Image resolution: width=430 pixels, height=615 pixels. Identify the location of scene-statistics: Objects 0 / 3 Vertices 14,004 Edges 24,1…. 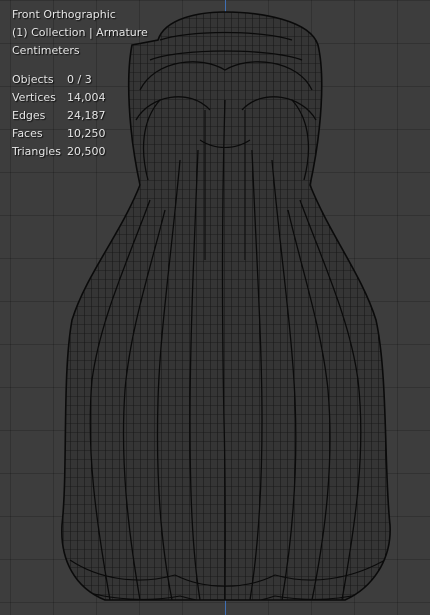
(80, 116).